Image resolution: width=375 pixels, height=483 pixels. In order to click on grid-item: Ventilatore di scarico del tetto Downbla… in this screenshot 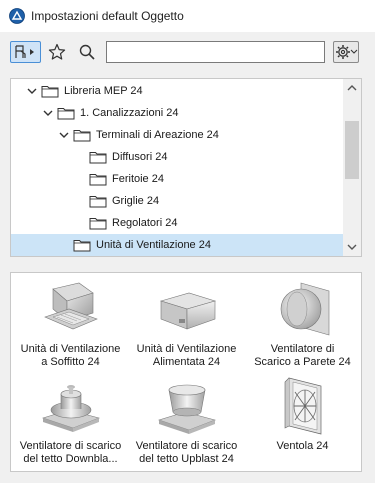, I will do `click(70, 421)`.